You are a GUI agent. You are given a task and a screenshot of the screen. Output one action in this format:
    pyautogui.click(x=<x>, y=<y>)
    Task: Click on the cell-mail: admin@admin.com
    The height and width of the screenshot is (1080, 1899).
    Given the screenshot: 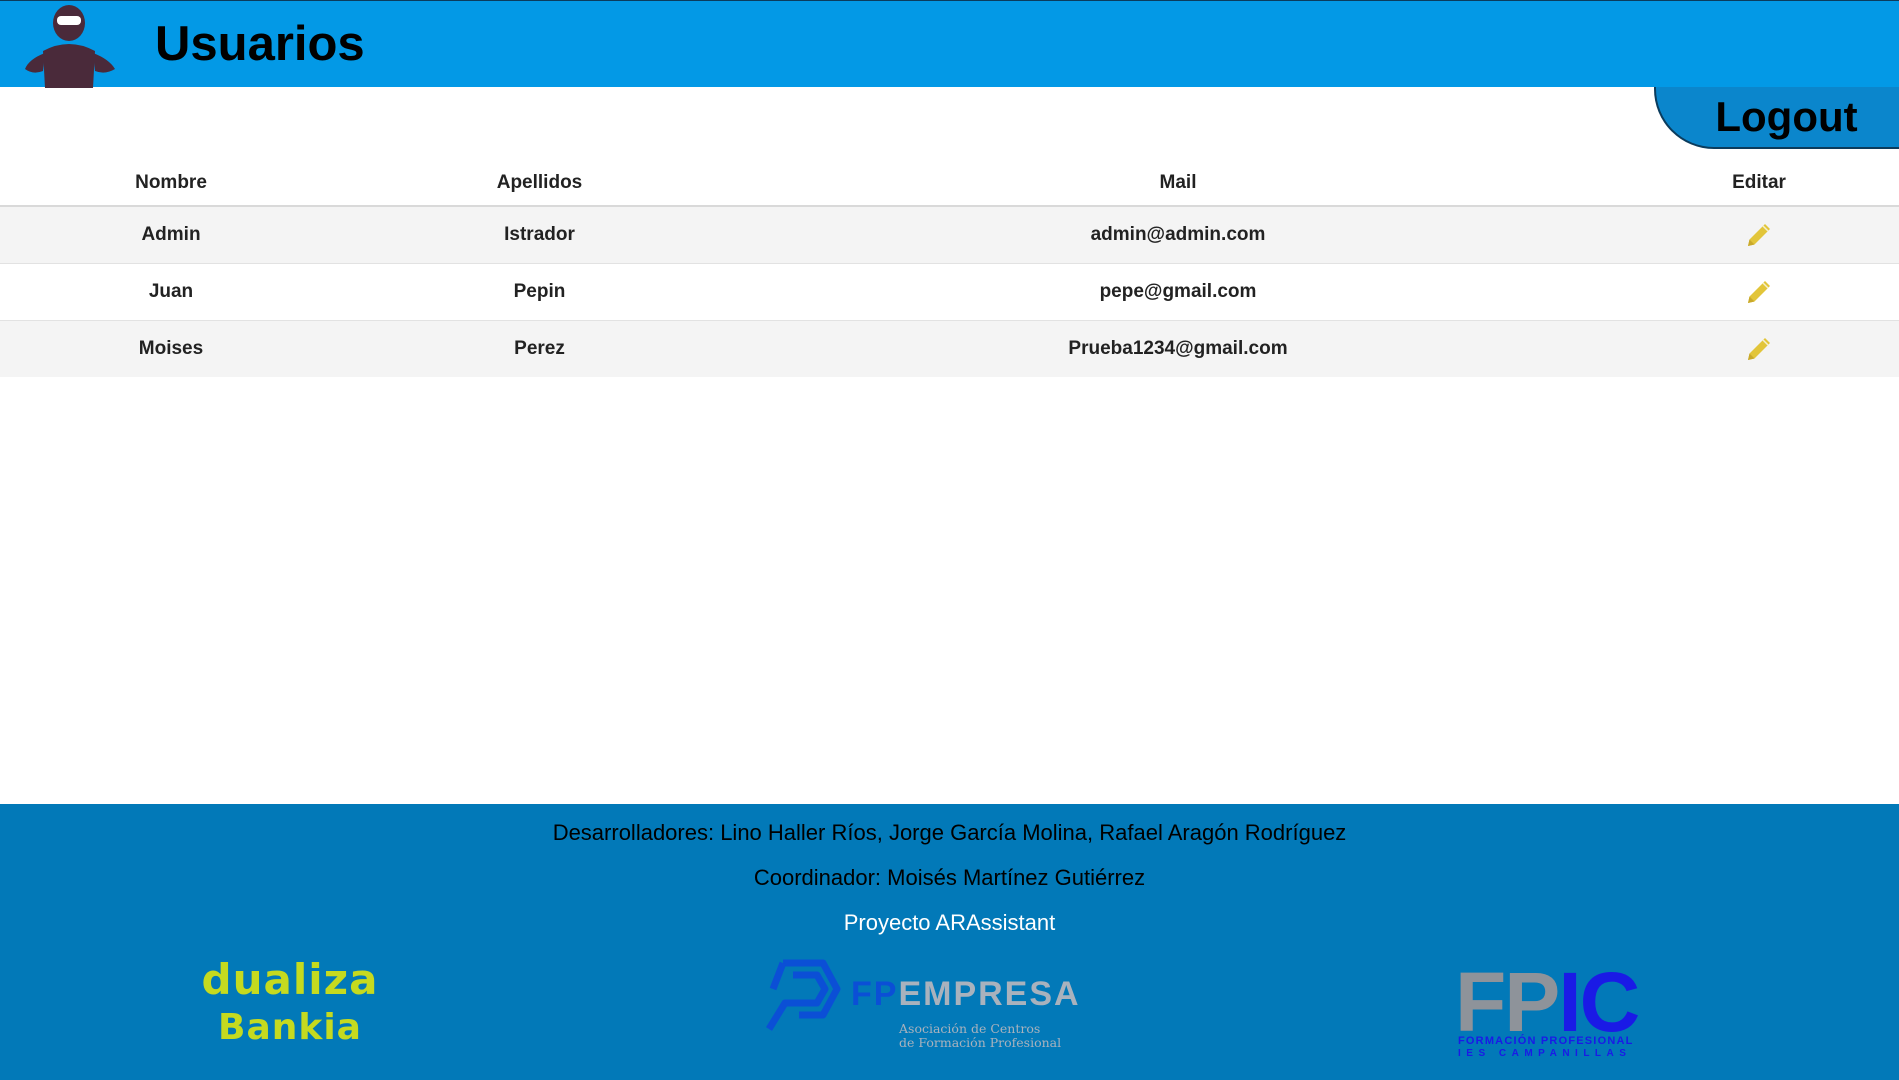 What is the action you would take?
    pyautogui.click(x=1178, y=235)
    